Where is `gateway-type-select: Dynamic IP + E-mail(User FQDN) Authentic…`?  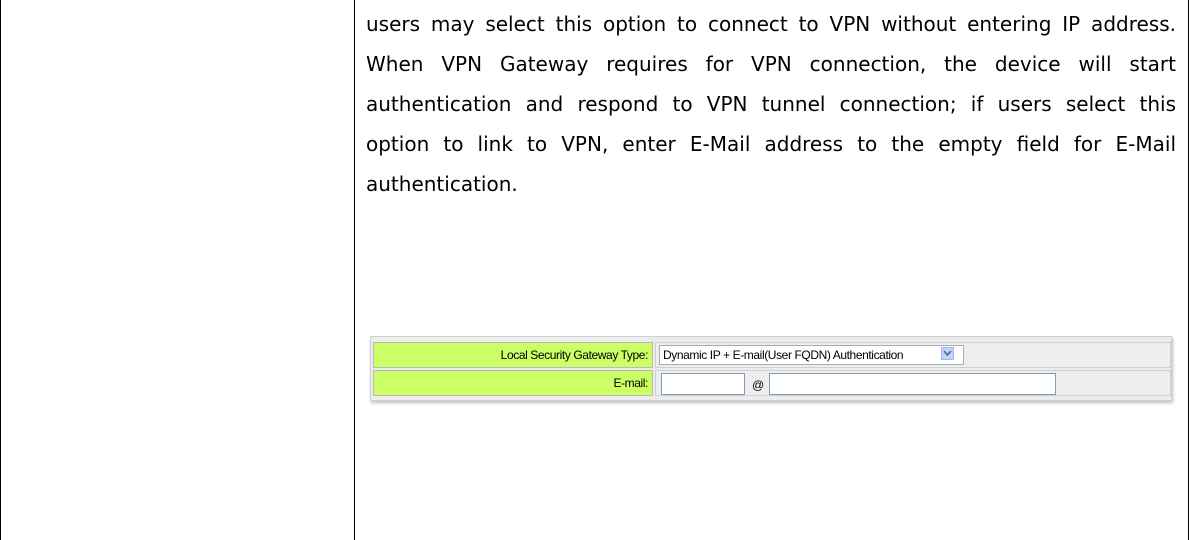 gateway-type-select: Dynamic IP + E-mail(User FQDN) Authentic… is located at coordinates (811, 355).